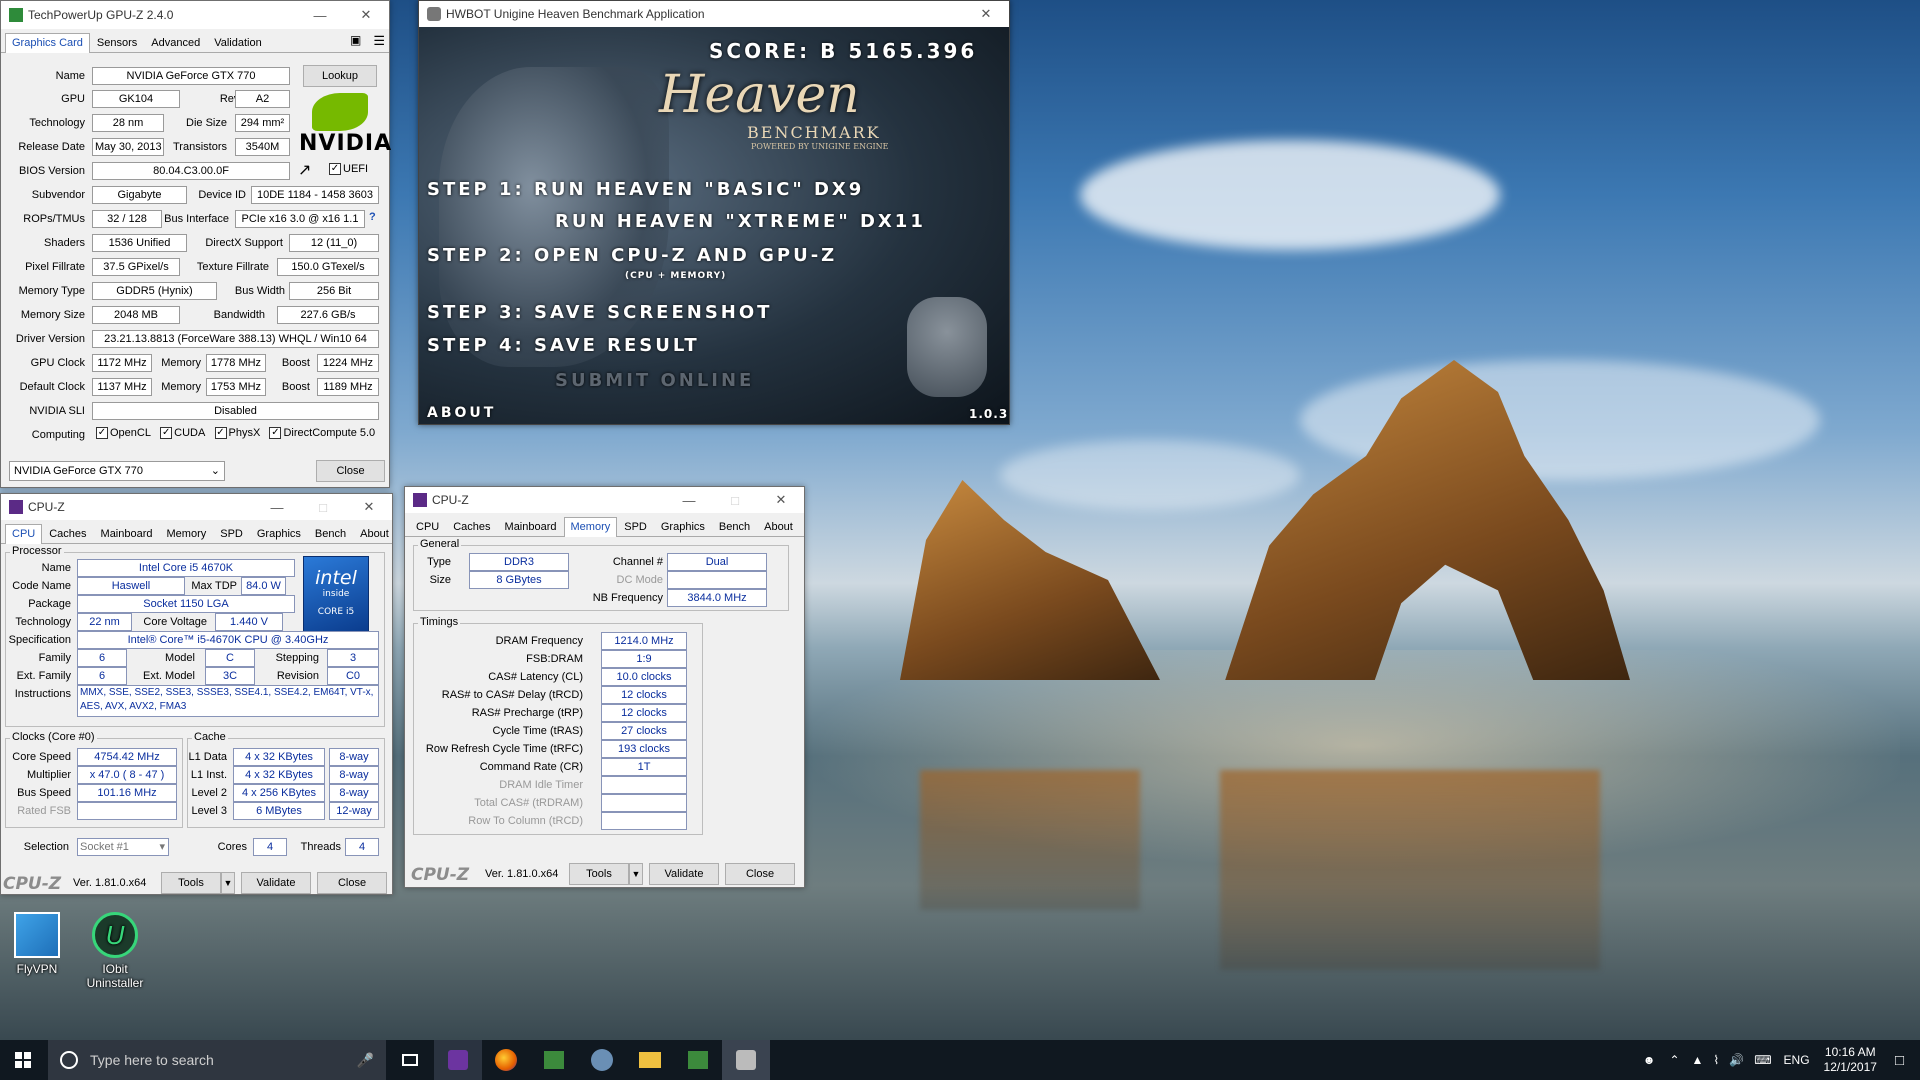  What do you see at coordinates (182, 433) in the screenshot?
I see `cuda-checkbox: ✓ CUDA` at bounding box center [182, 433].